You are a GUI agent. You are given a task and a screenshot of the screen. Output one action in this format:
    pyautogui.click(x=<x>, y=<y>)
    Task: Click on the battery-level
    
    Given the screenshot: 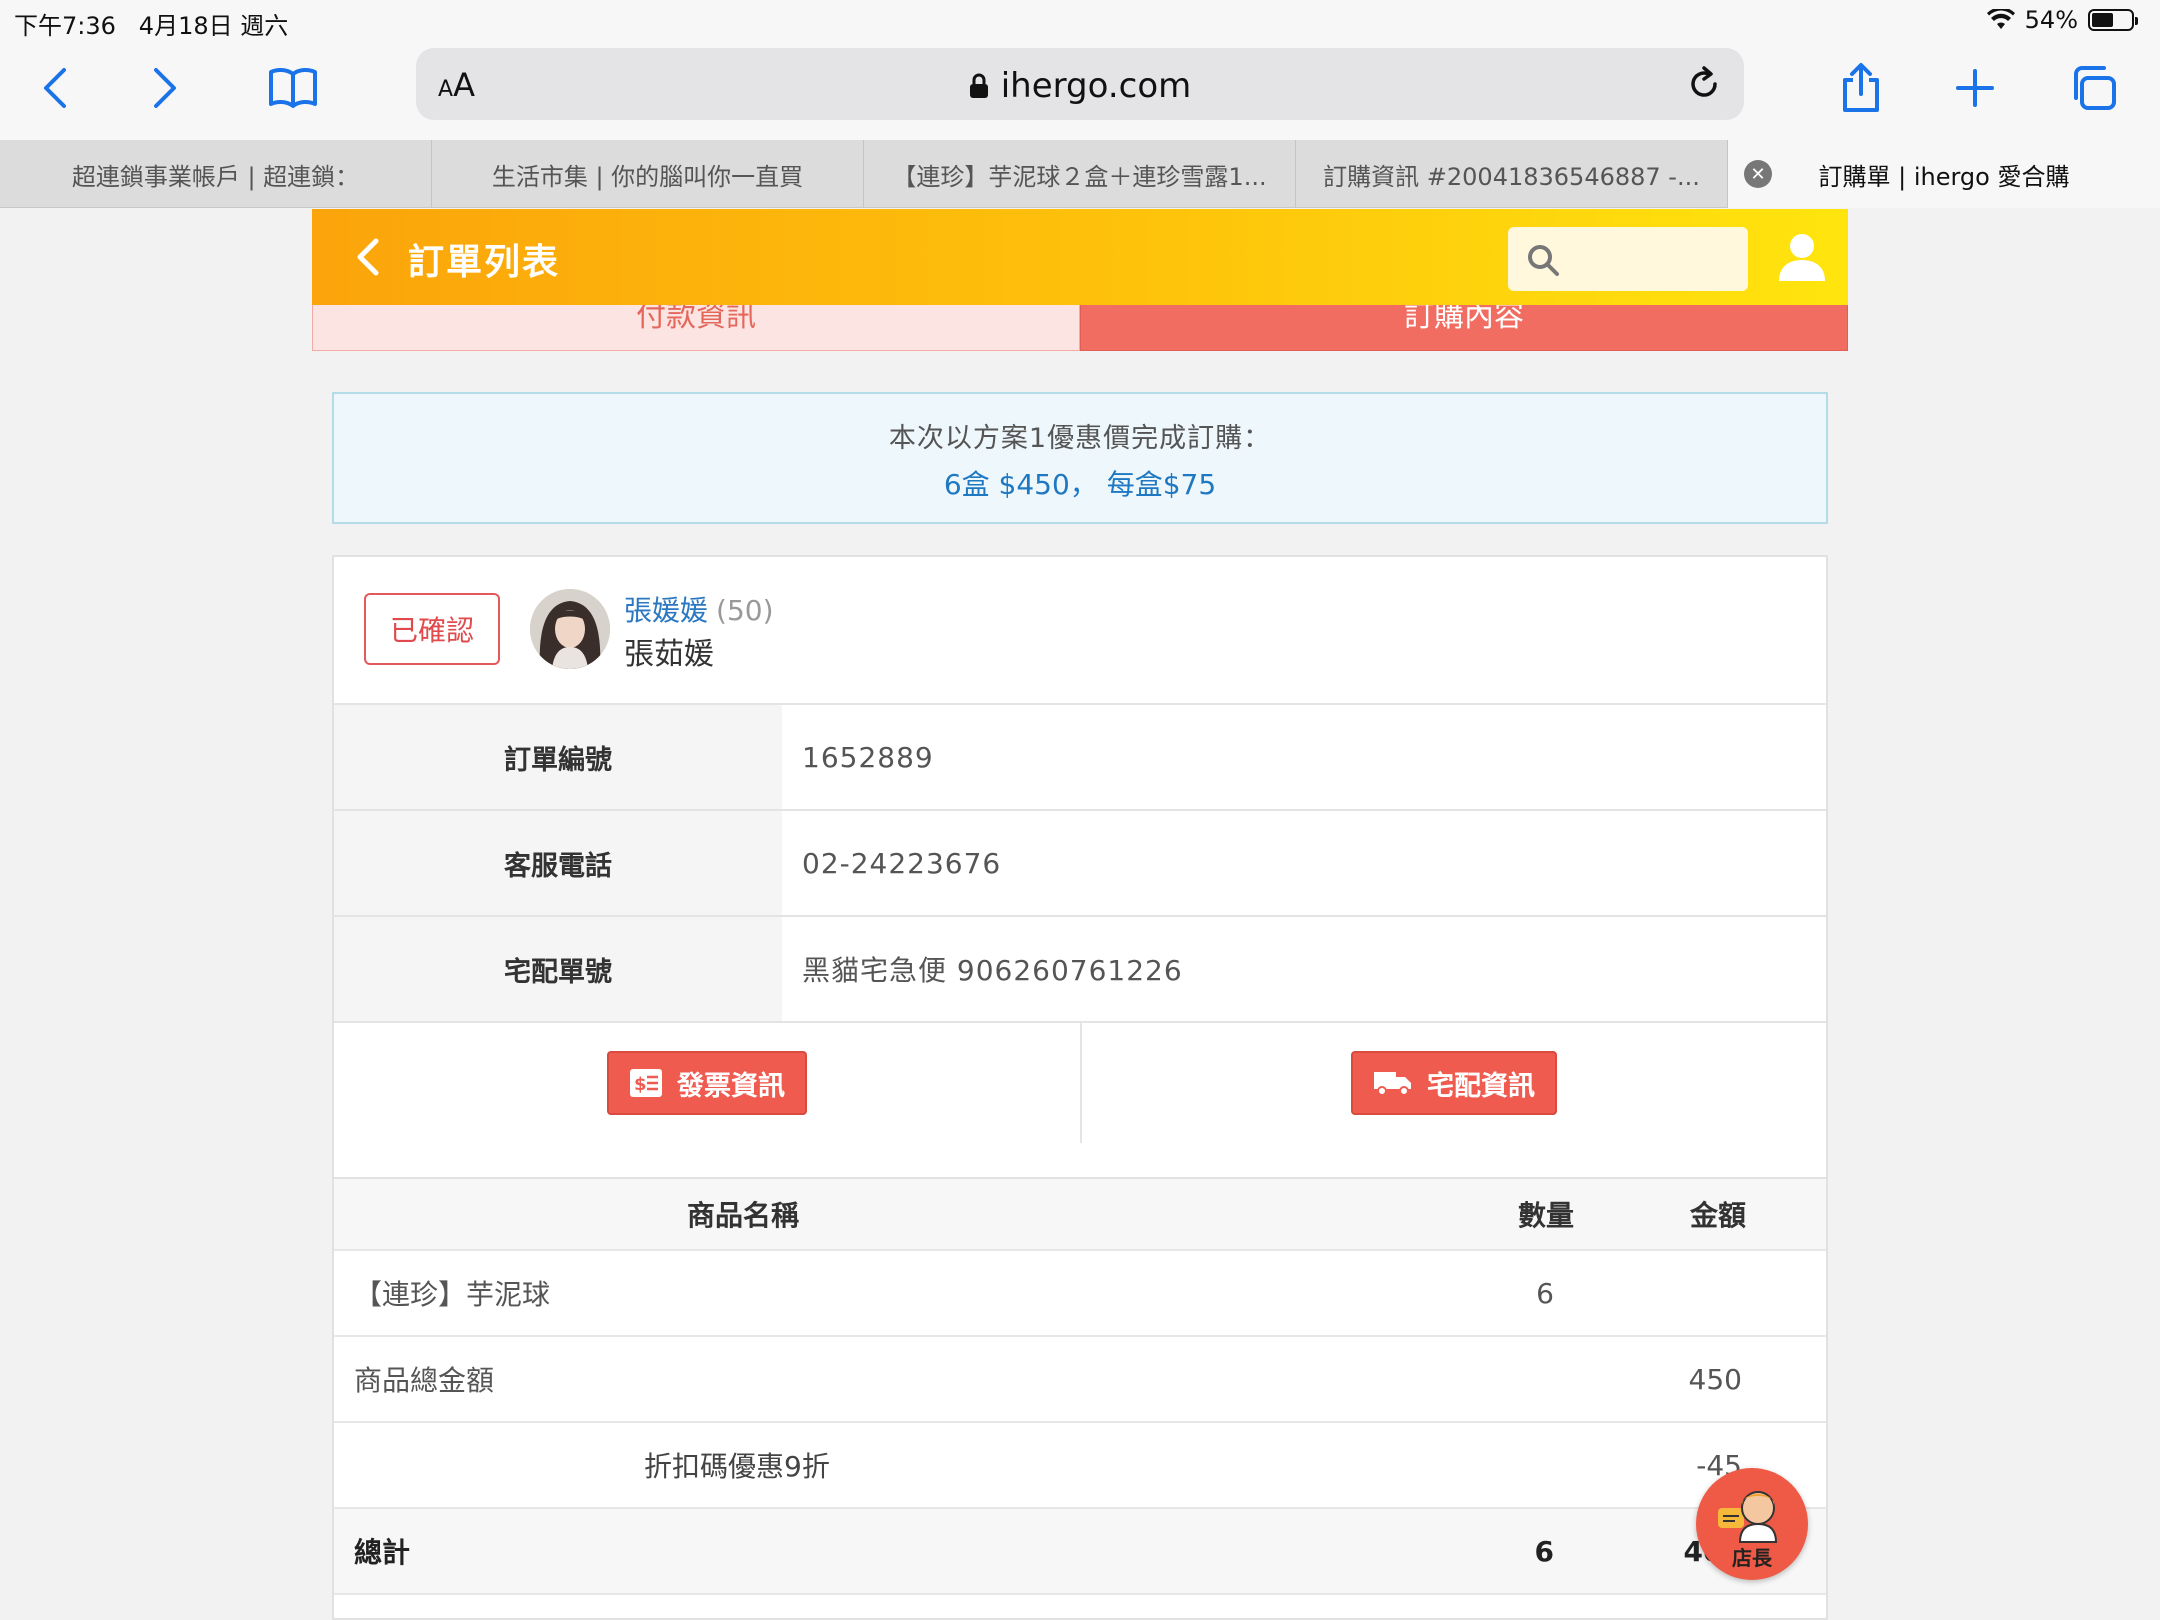 What is the action you would take?
    pyautogui.click(x=2102, y=20)
    